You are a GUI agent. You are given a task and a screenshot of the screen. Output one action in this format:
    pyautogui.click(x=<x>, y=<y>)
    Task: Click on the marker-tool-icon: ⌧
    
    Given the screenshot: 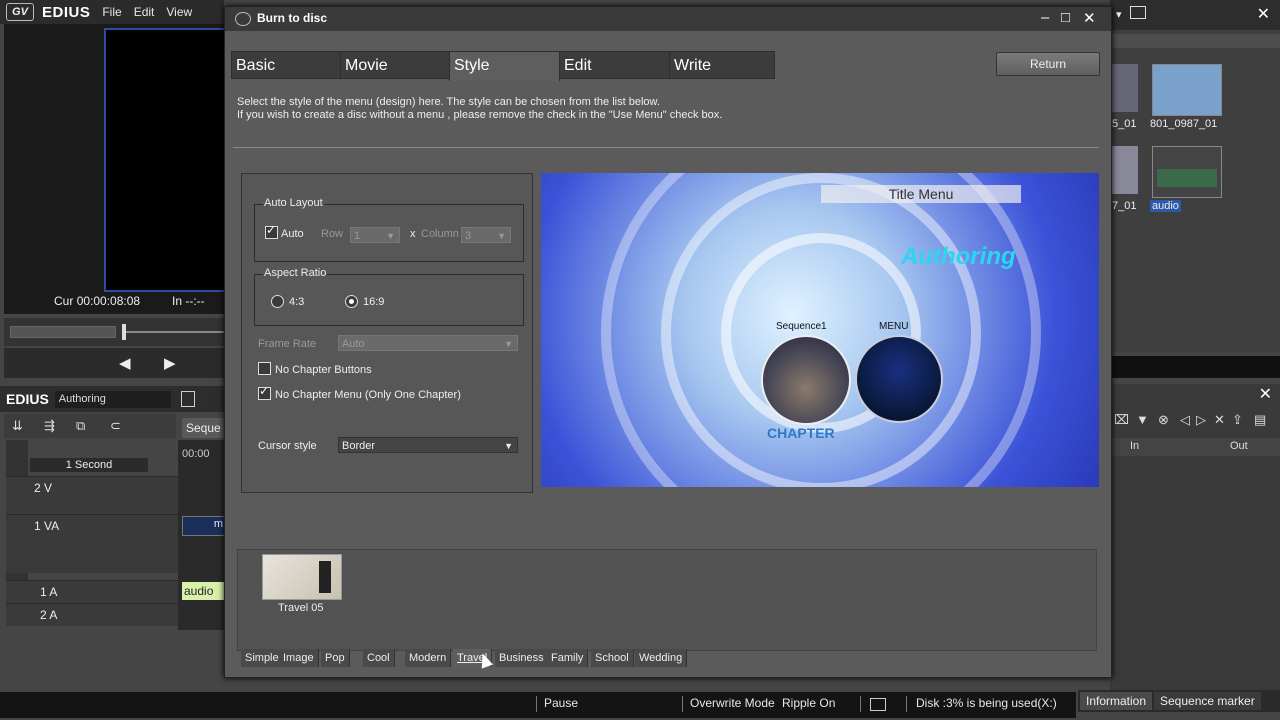 What is the action you would take?
    pyautogui.click(x=1121, y=420)
    